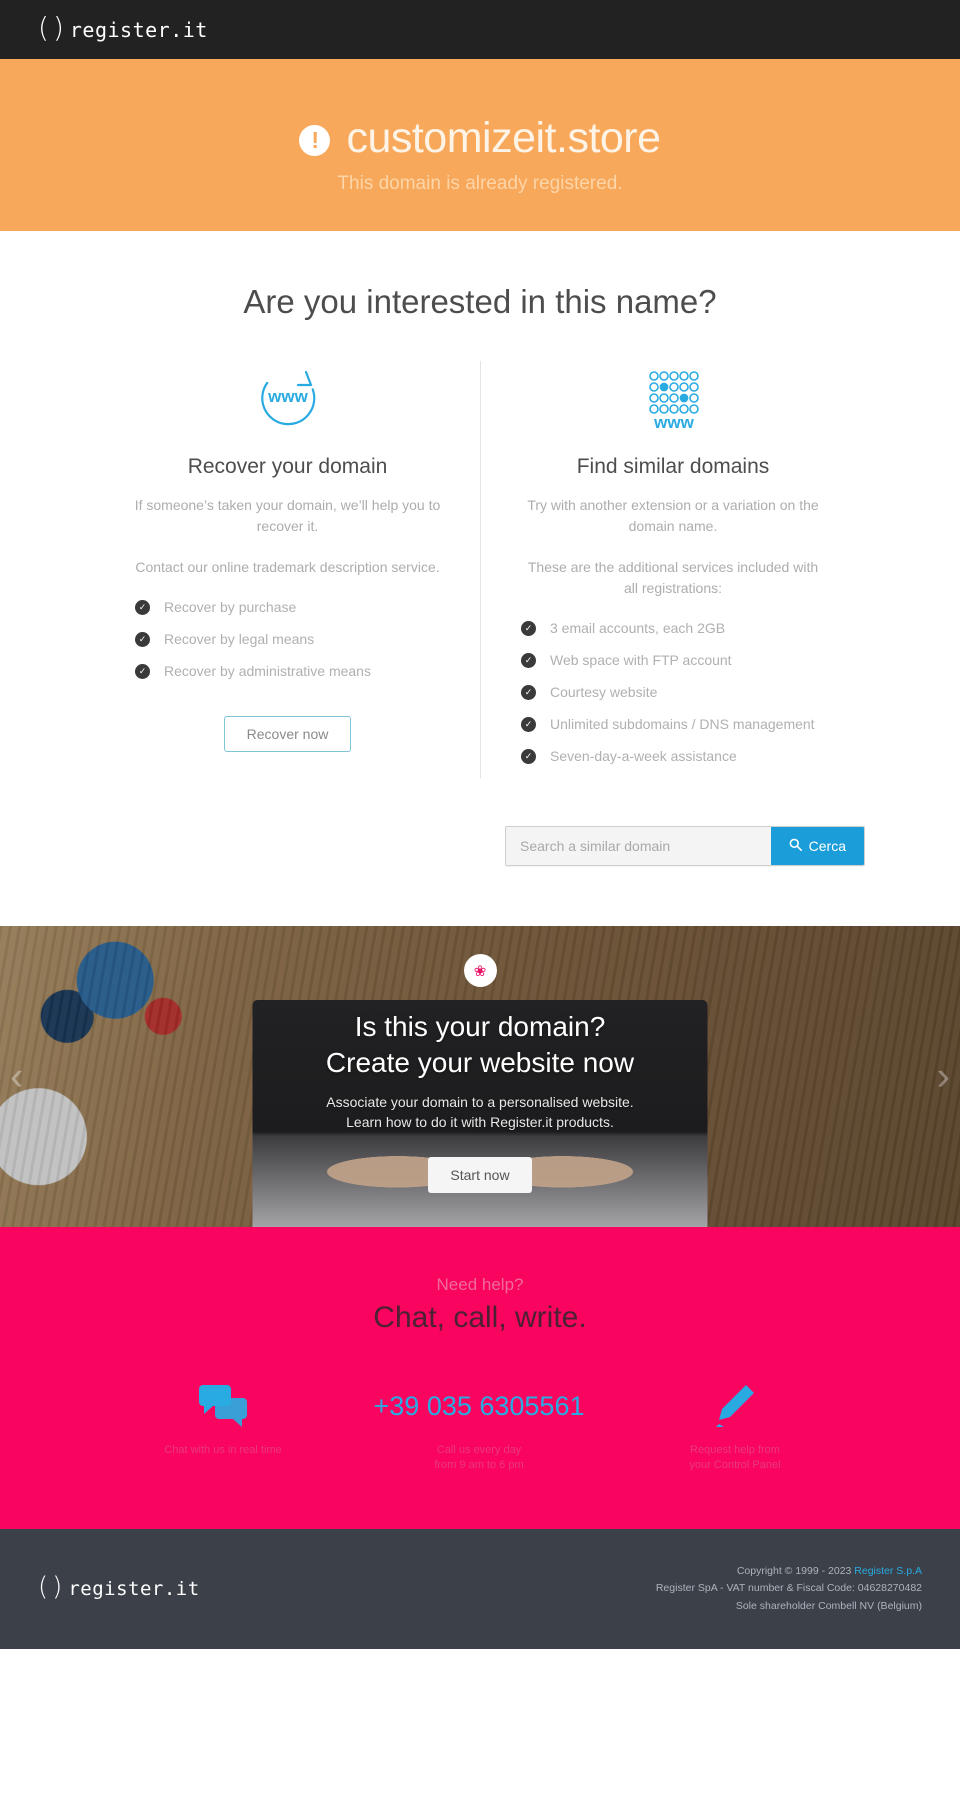 The image size is (960, 1811). What do you see at coordinates (673, 400) in the screenshot?
I see `www-dots-icon: www` at bounding box center [673, 400].